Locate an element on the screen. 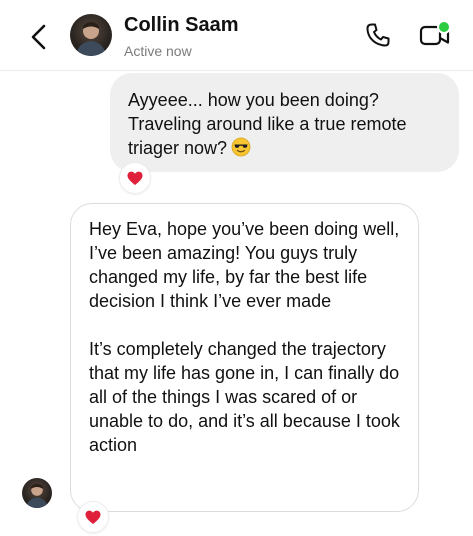  contact-avatar is located at coordinates (91, 35).